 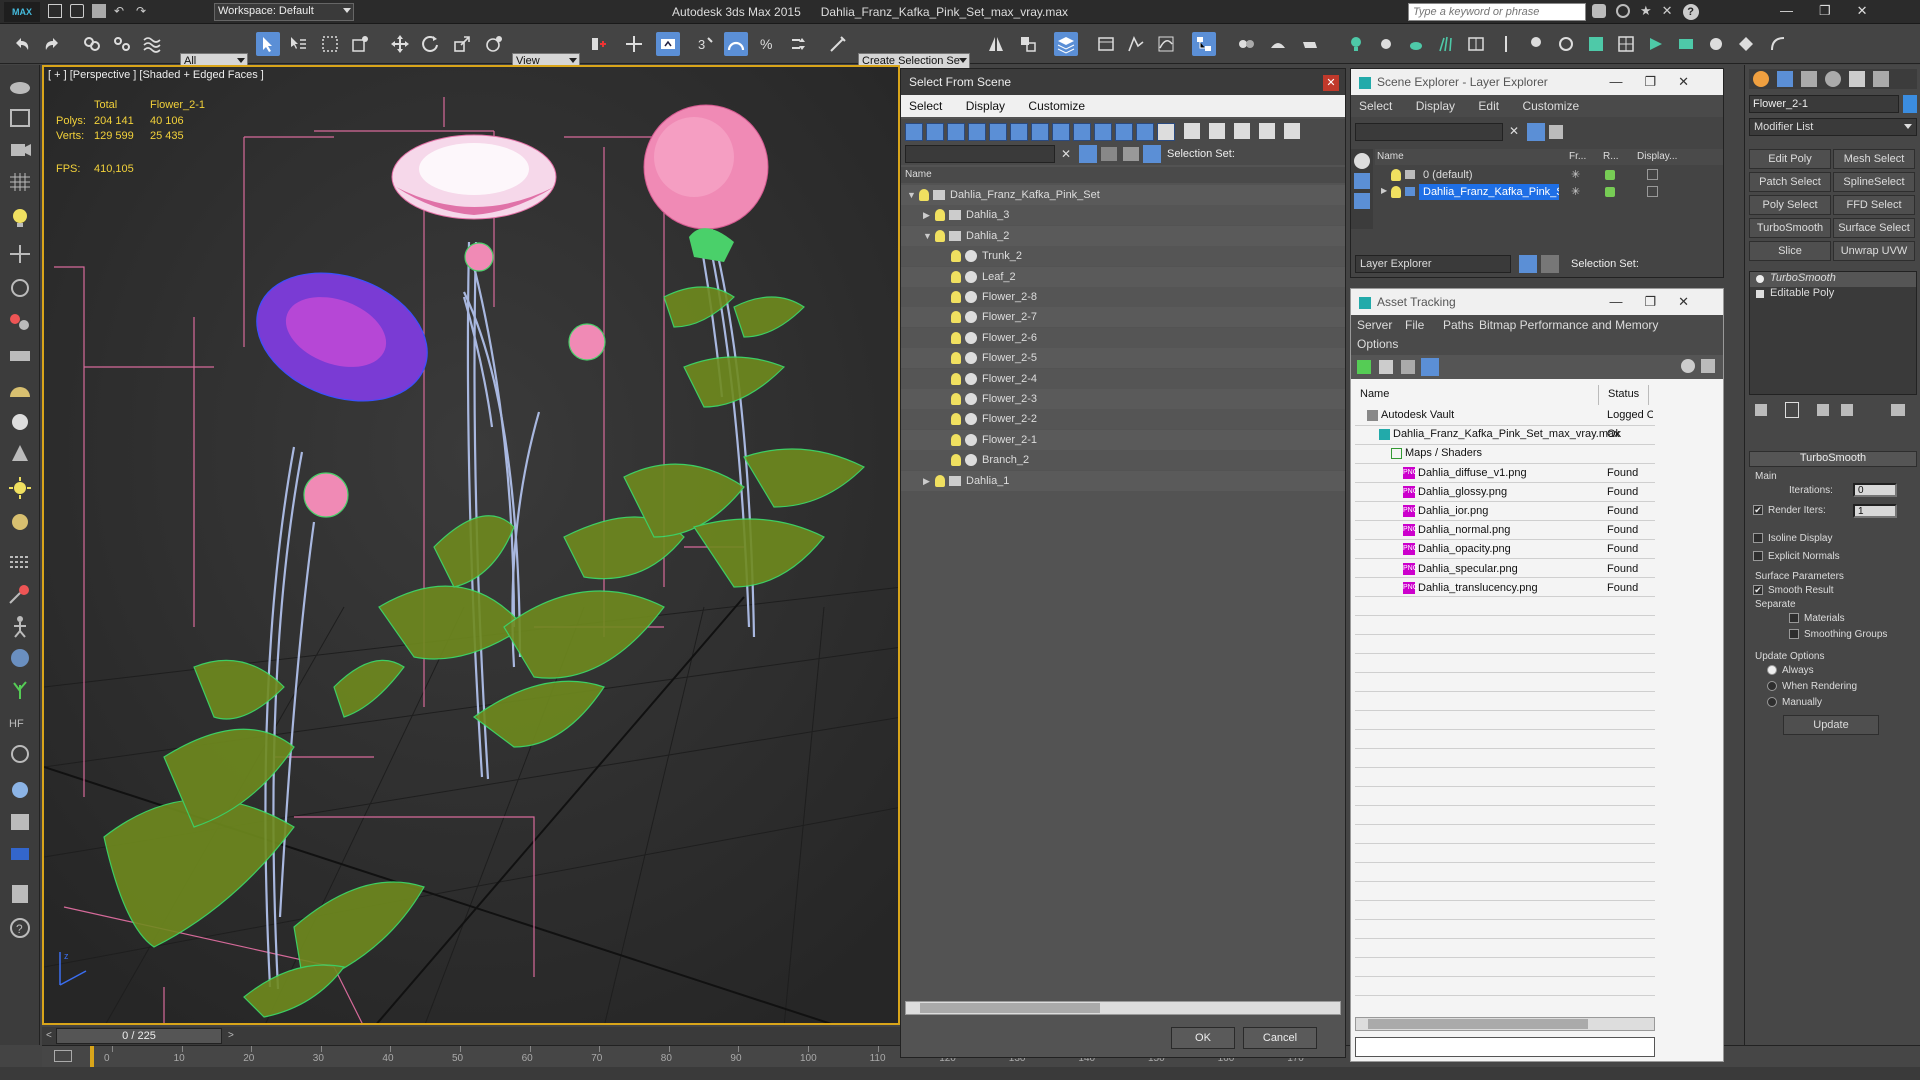 What do you see at coordinates (1833, 279) in the screenshot?
I see `stack-item-turbosmooth: TurboSmooth` at bounding box center [1833, 279].